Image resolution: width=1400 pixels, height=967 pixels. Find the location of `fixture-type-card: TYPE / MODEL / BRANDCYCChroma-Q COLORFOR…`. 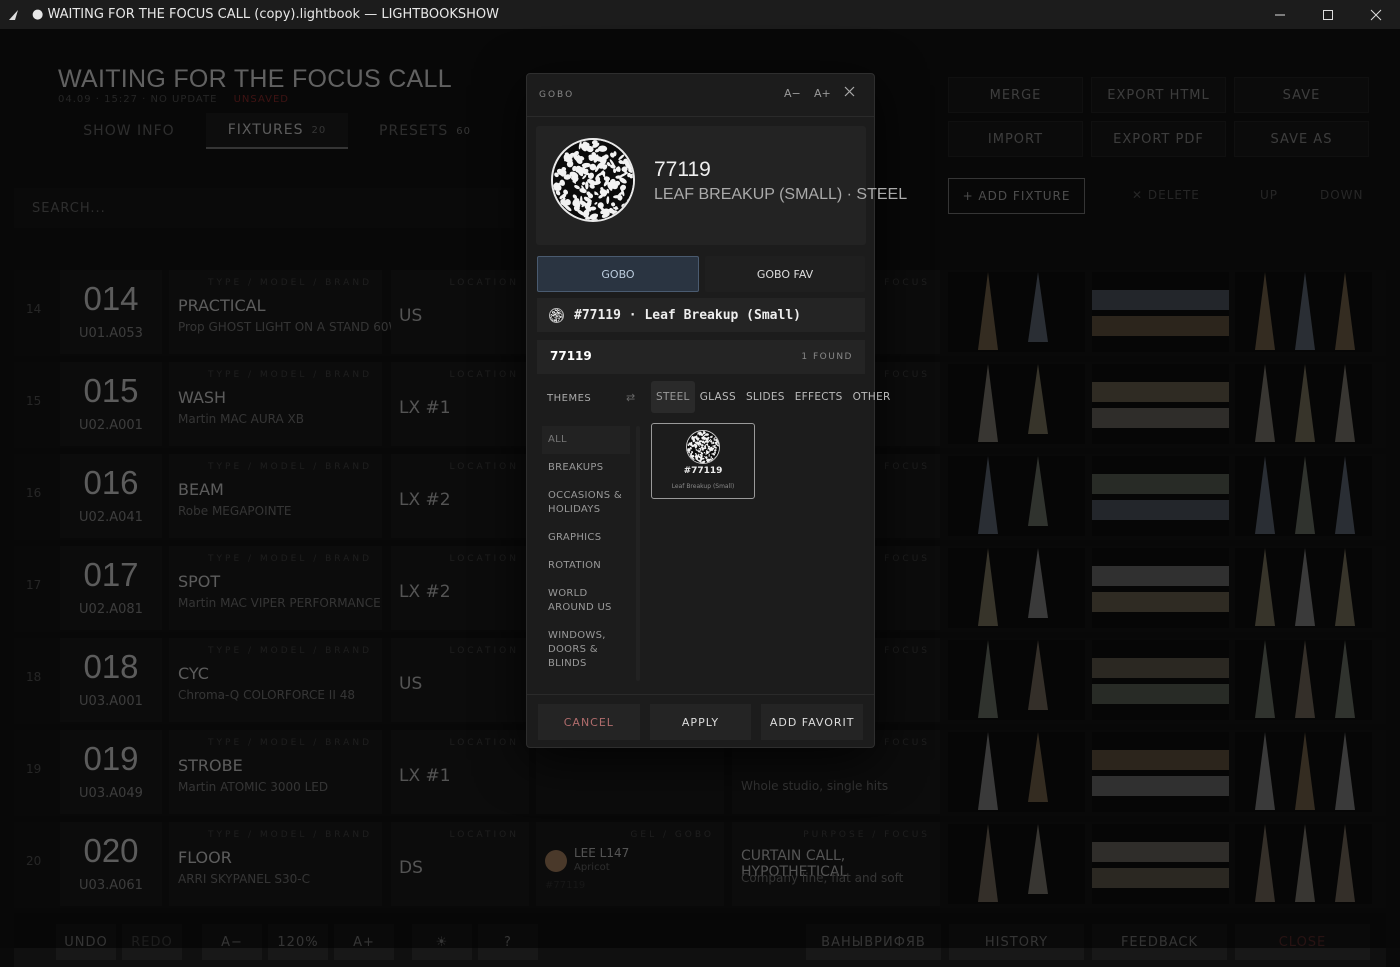

fixture-type-card: TYPE / MODEL / BRANDCYCChroma-Q COLORFOR… is located at coordinates (275, 680).